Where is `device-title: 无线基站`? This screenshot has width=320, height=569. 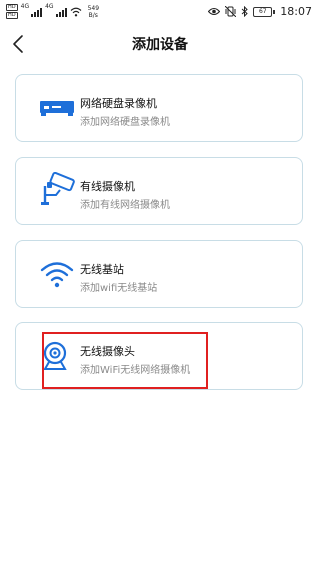 device-title: 无线基站 is located at coordinates (102, 269).